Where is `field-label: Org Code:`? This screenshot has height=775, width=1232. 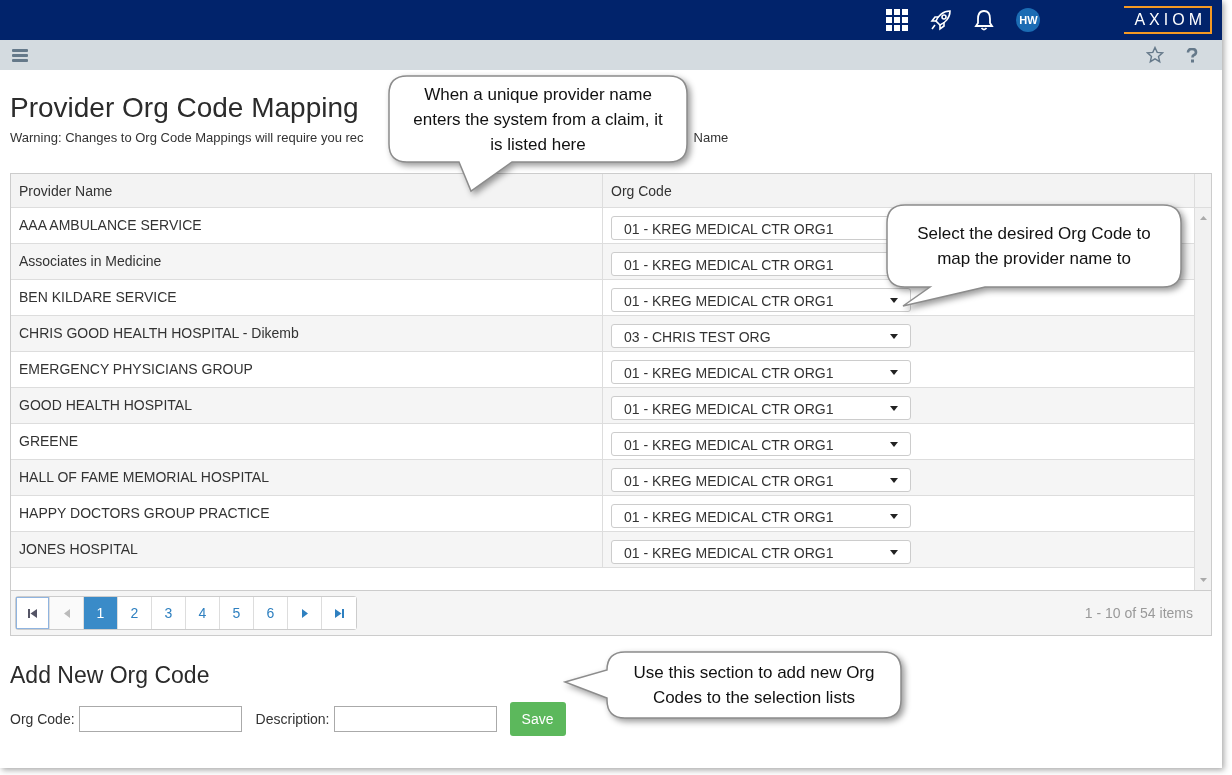 field-label: Org Code: is located at coordinates (42, 719).